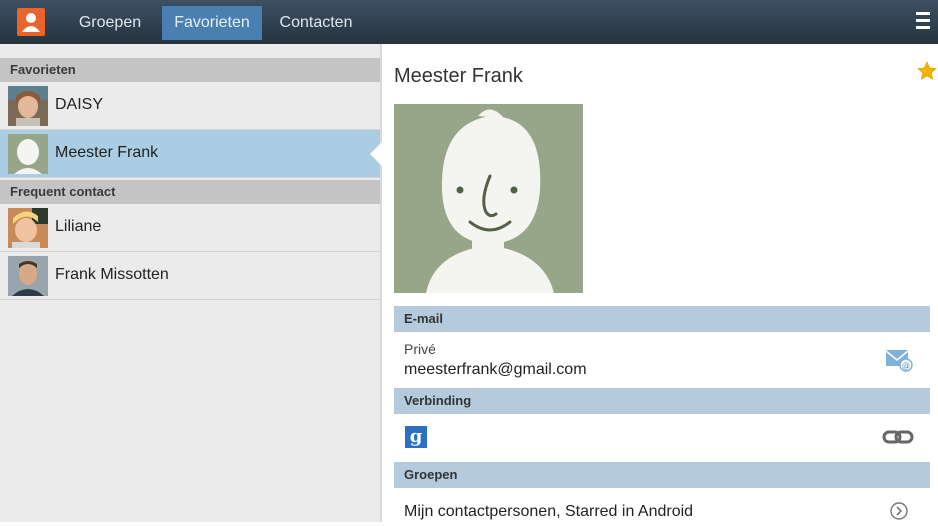 The width and height of the screenshot is (938, 526). I want to click on section-header-favorites: Favorieten, so click(190, 70).